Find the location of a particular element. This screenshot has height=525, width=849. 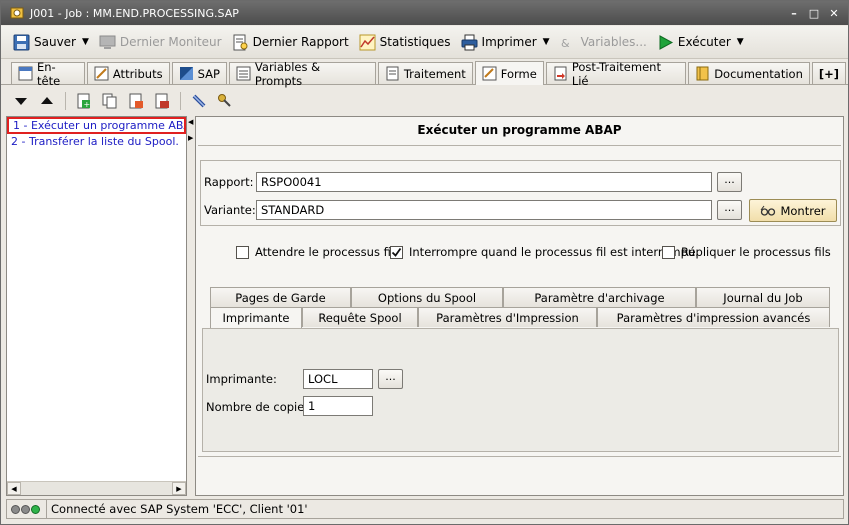

move-up-icon is located at coordinates (47, 101).